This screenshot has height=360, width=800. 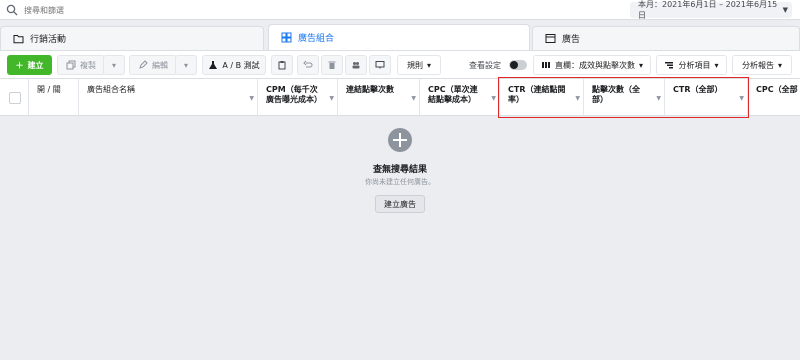 I want to click on create-ad-button: 建立廣告, so click(x=400, y=204).